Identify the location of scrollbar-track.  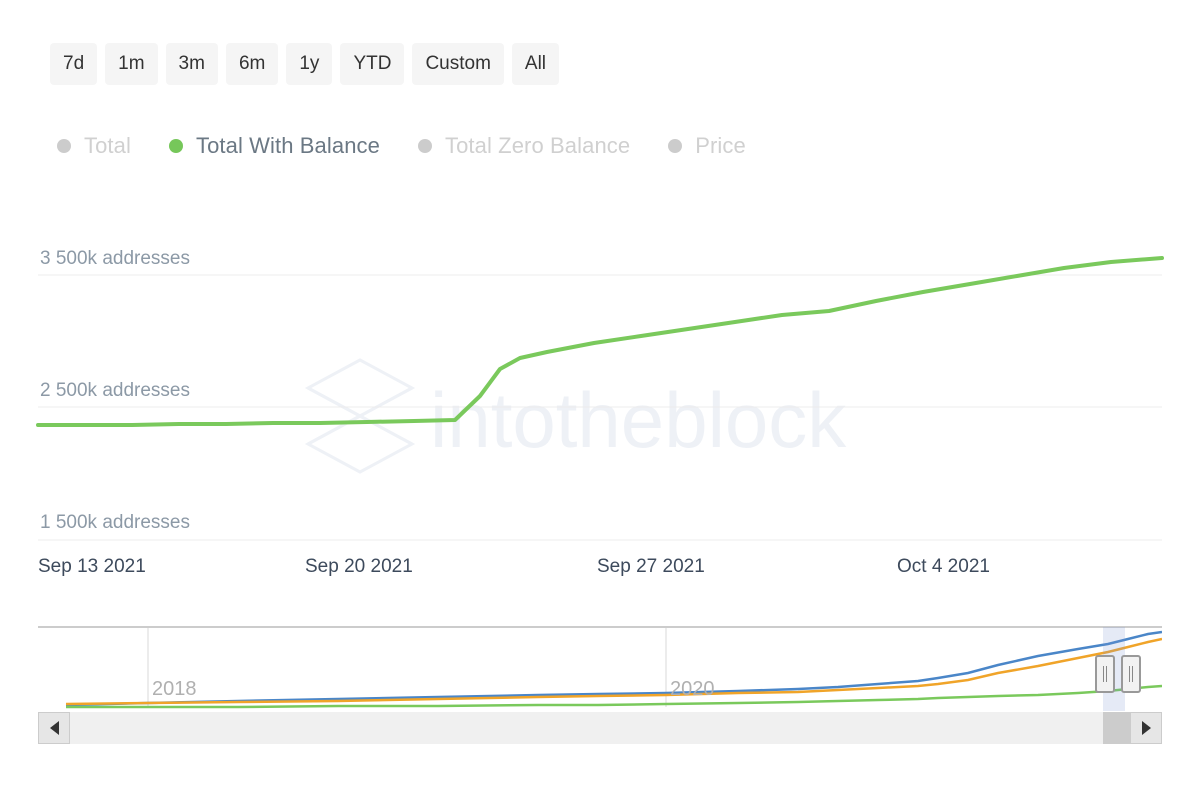
(600, 728).